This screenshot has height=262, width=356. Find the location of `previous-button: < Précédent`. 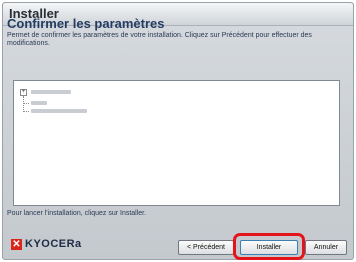

previous-button: < Précédent is located at coordinates (206, 247).